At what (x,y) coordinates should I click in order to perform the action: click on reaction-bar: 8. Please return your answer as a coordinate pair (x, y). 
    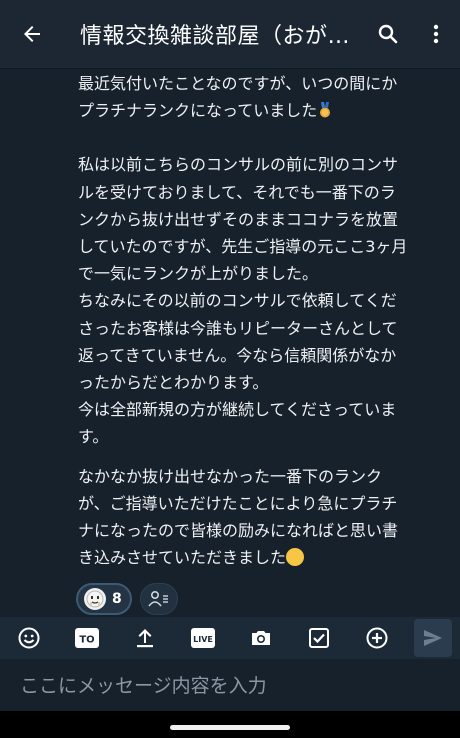
    Looking at the image, I should click on (127, 599).